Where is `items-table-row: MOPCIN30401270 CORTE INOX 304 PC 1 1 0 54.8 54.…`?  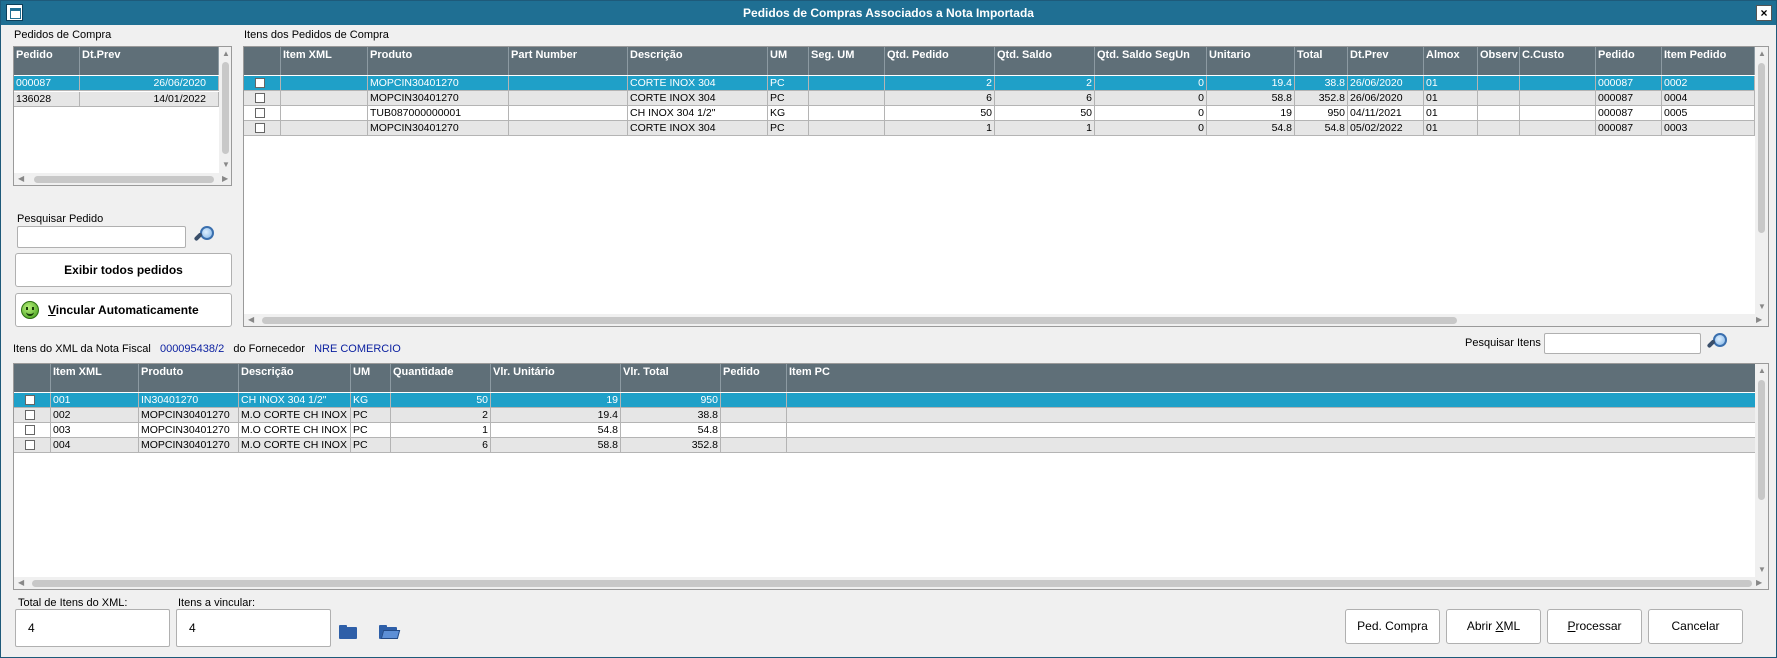 items-table-row: MOPCIN30401270 CORTE INOX 304 PC 1 1 0 54.8 54.… is located at coordinates (999, 128).